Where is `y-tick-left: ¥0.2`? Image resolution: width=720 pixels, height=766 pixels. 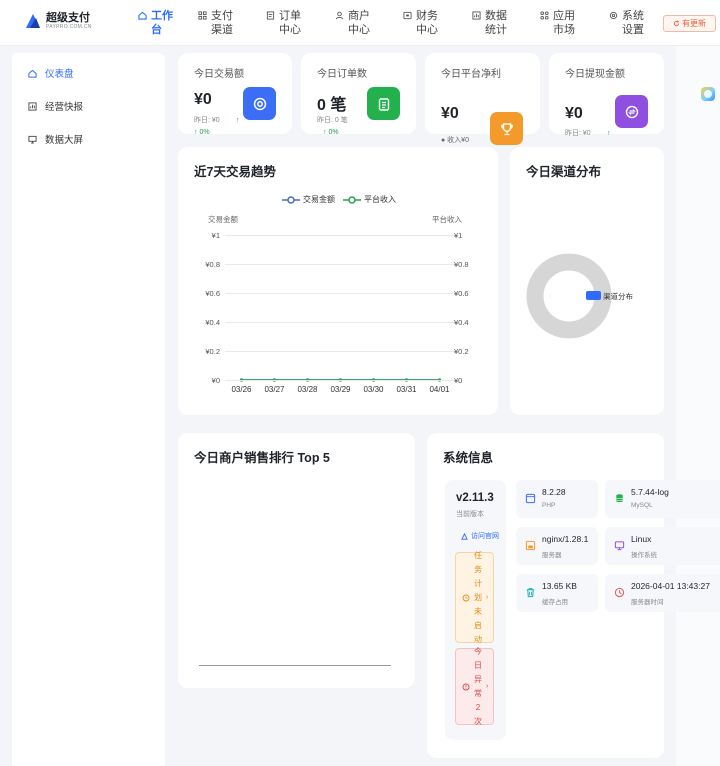
y-tick-left: ¥0.2 is located at coordinates (212, 351).